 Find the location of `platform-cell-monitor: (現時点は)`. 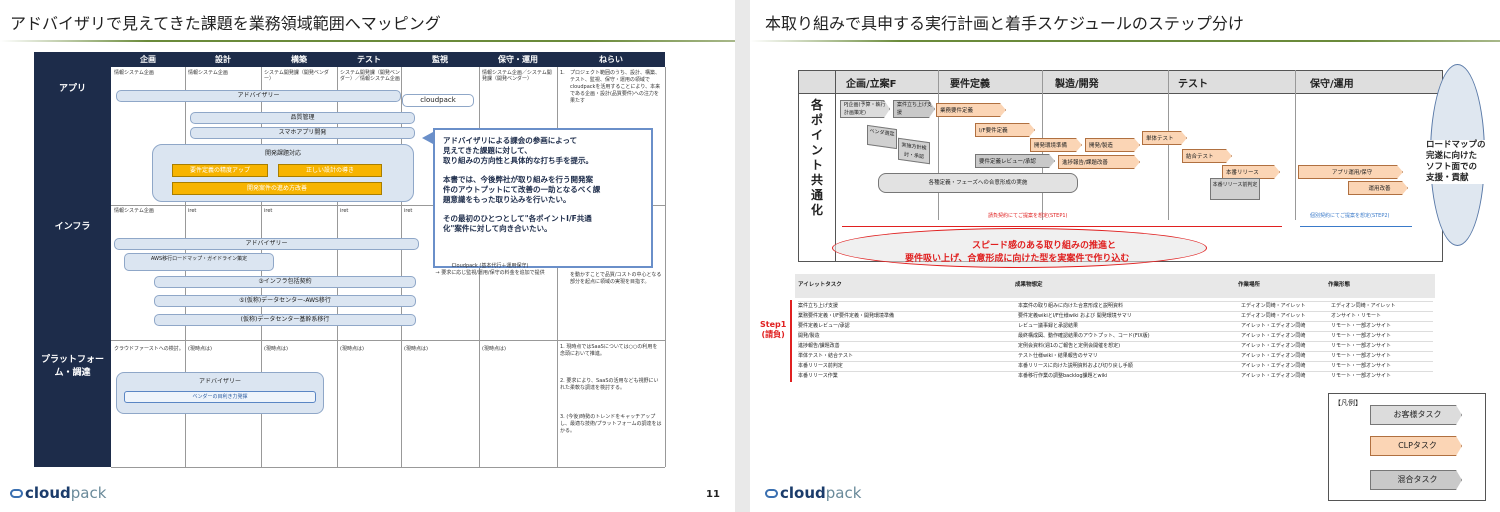

platform-cell-monitor: (現時点は) is located at coordinates (416, 349).